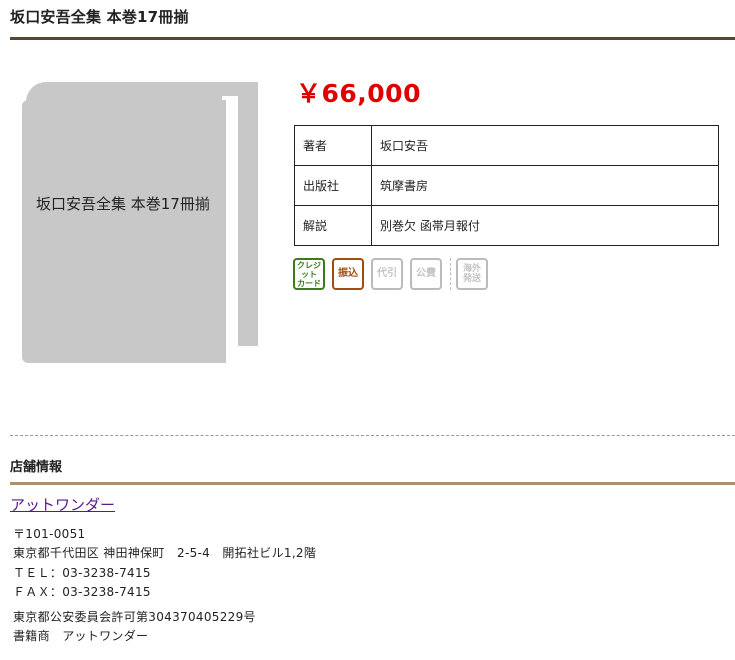 The width and height of the screenshot is (735, 660). Describe the element at coordinates (82, 573) in the screenshot. I see `shop-tel: ＴＥＬ：03-3238-7415` at that location.